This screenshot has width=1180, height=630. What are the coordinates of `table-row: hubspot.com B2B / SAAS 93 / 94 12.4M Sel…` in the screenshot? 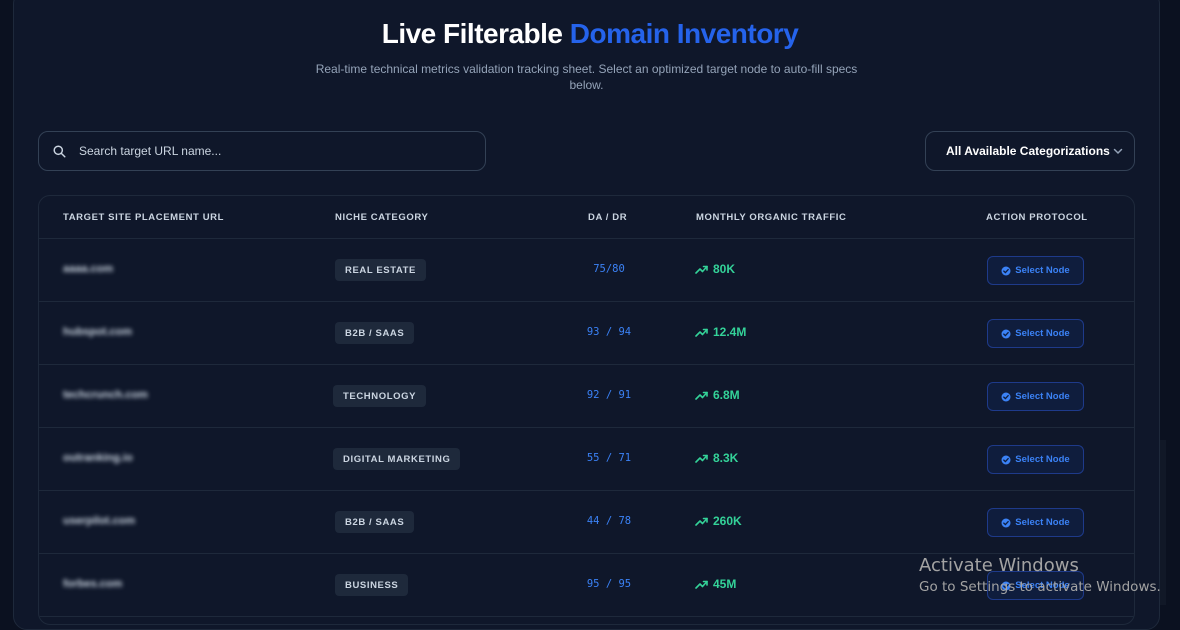 It's located at (586, 333).